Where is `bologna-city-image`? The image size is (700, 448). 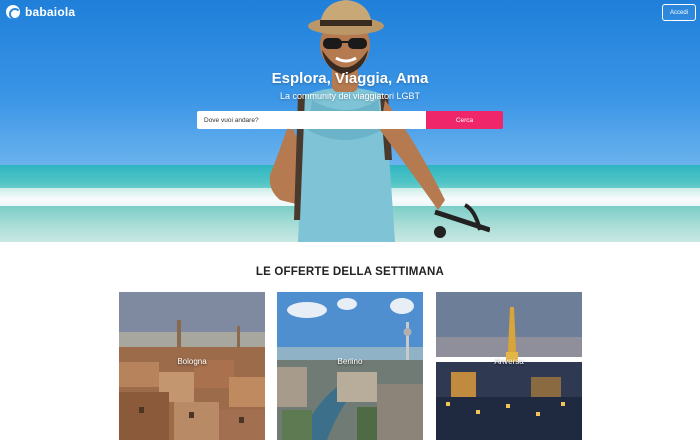
bologna-city-image is located at coordinates (192, 366).